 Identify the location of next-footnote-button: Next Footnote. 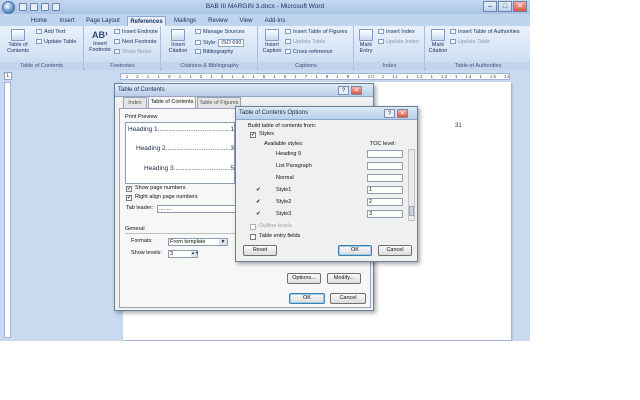
(135, 42).